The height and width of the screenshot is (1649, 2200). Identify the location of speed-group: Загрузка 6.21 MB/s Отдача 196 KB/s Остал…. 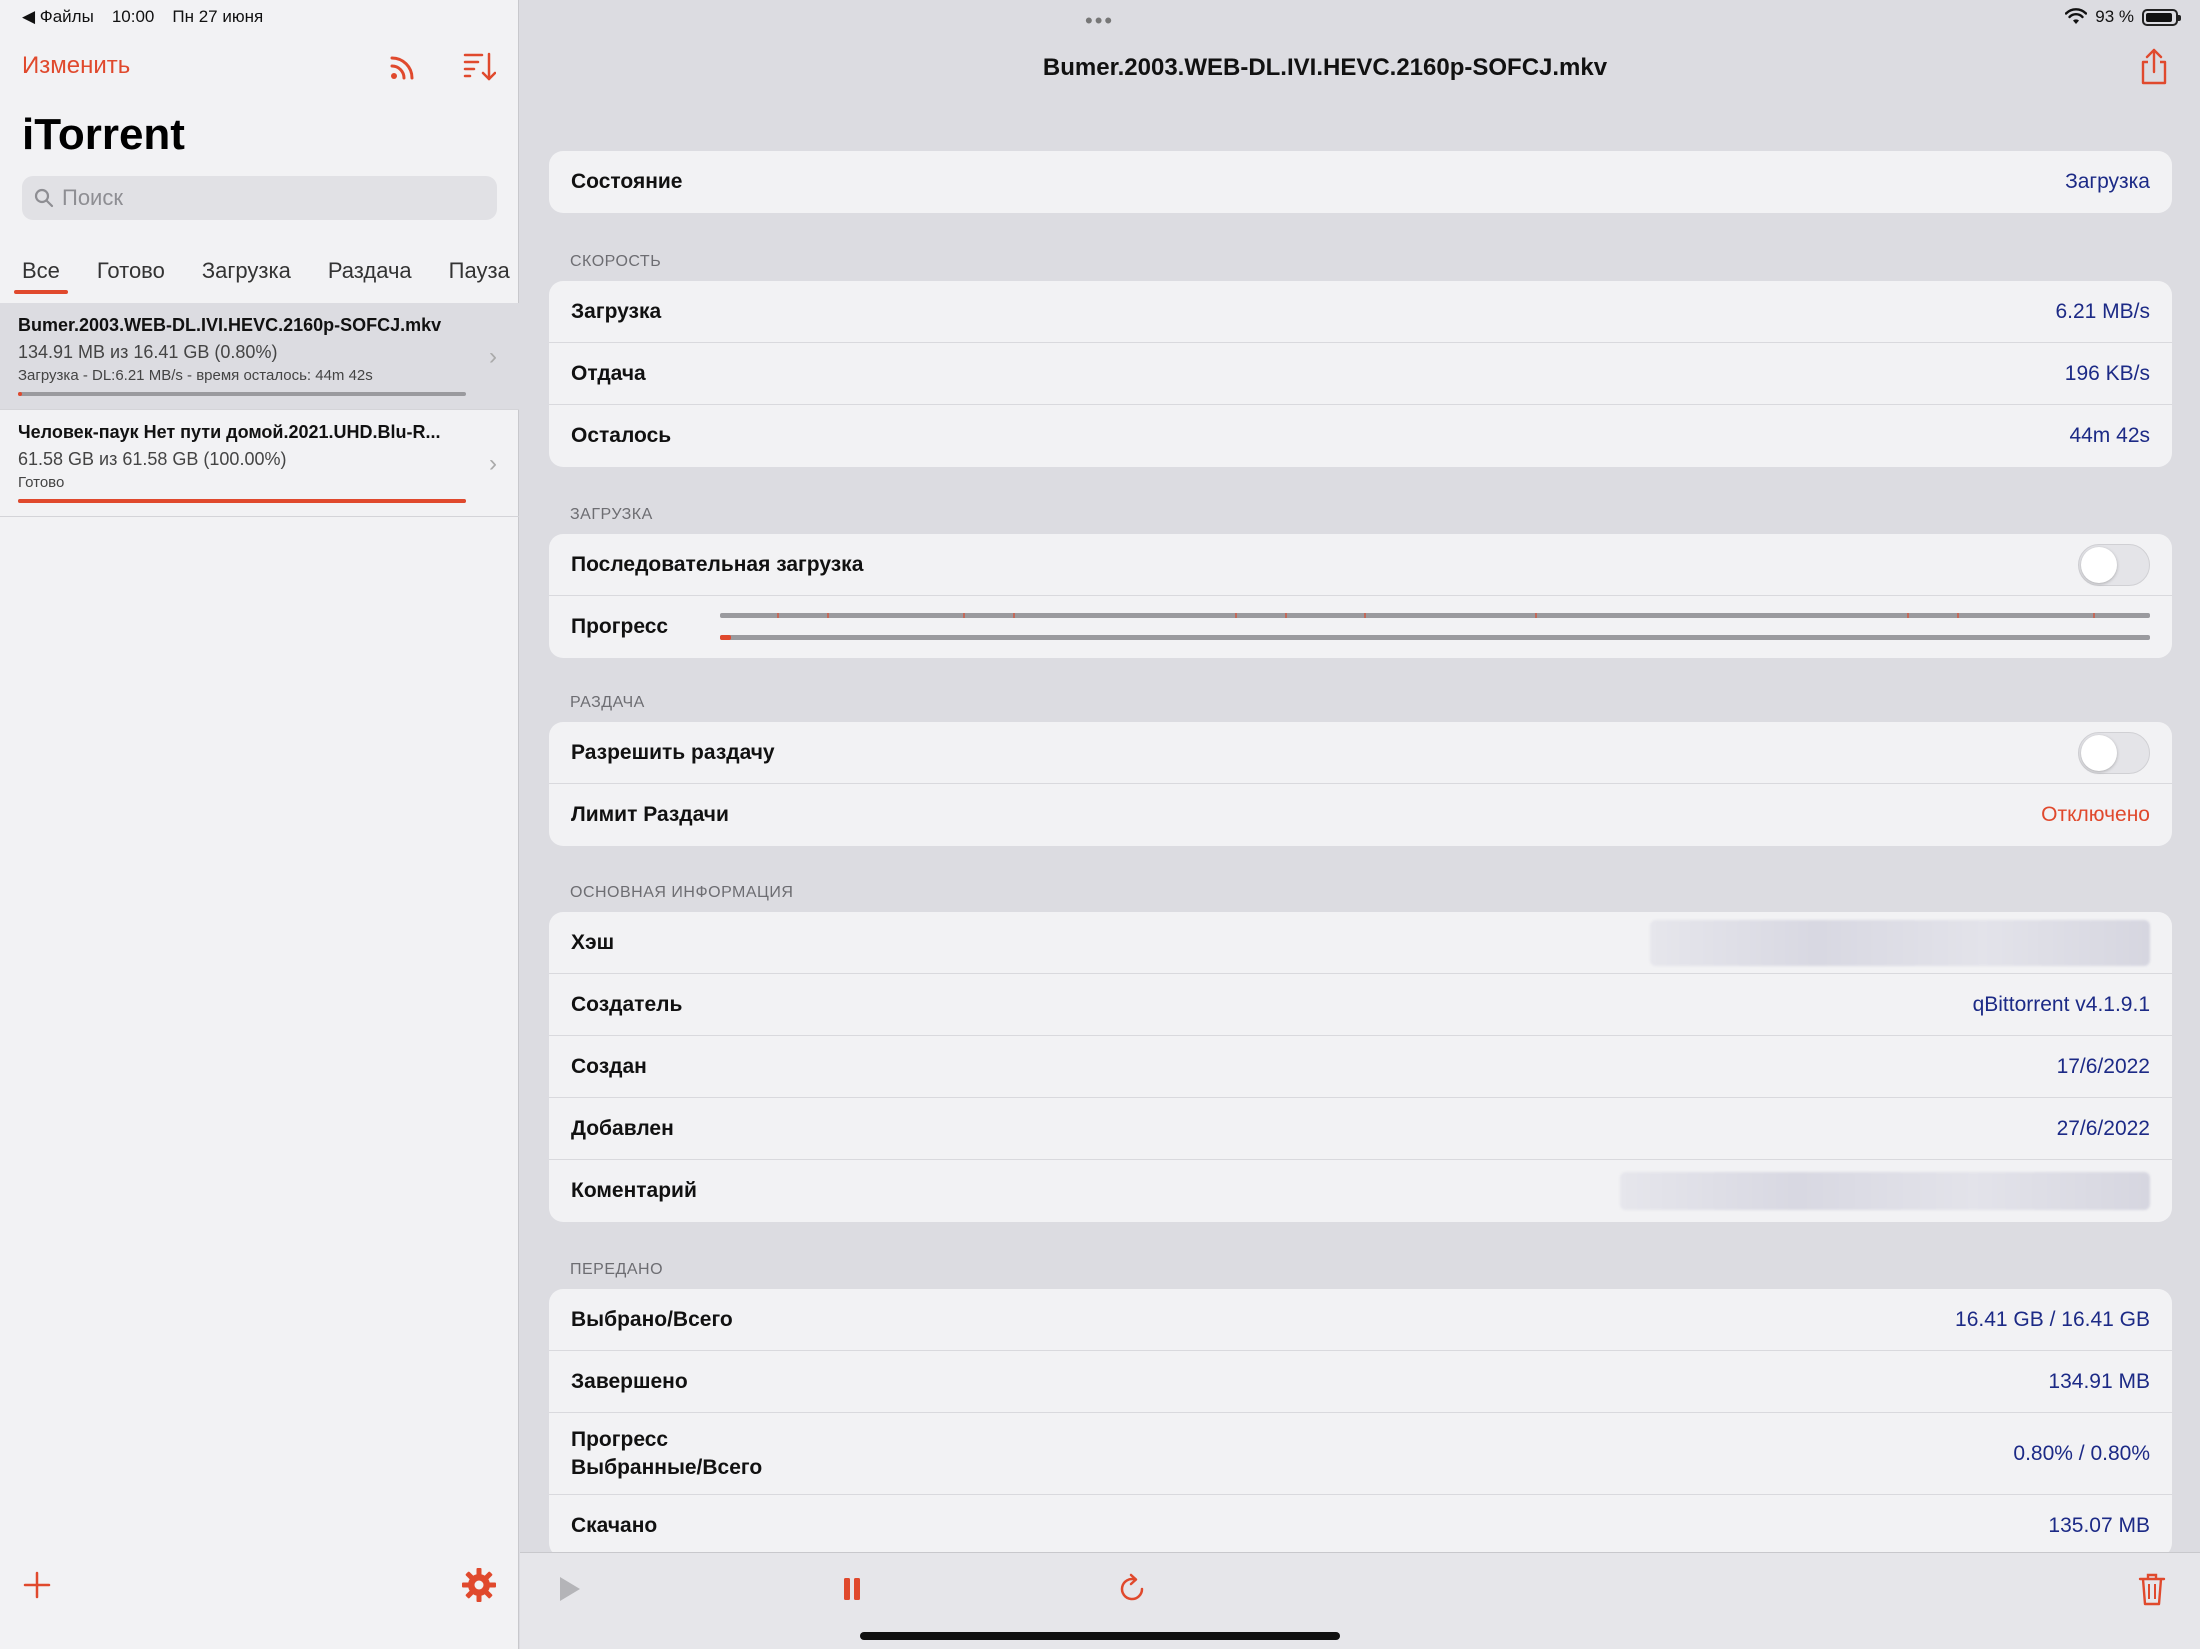
(1360, 374).